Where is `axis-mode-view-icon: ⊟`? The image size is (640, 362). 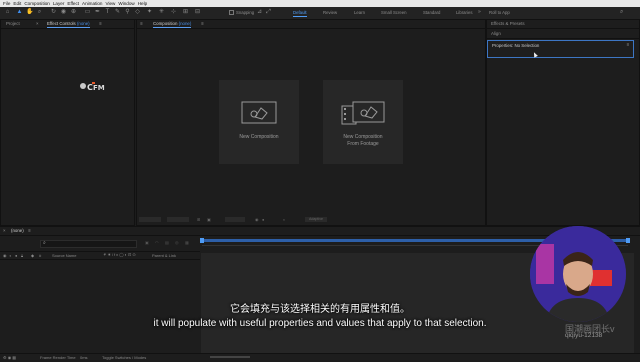 axis-mode-view-icon: ⊟ is located at coordinates (197, 12).